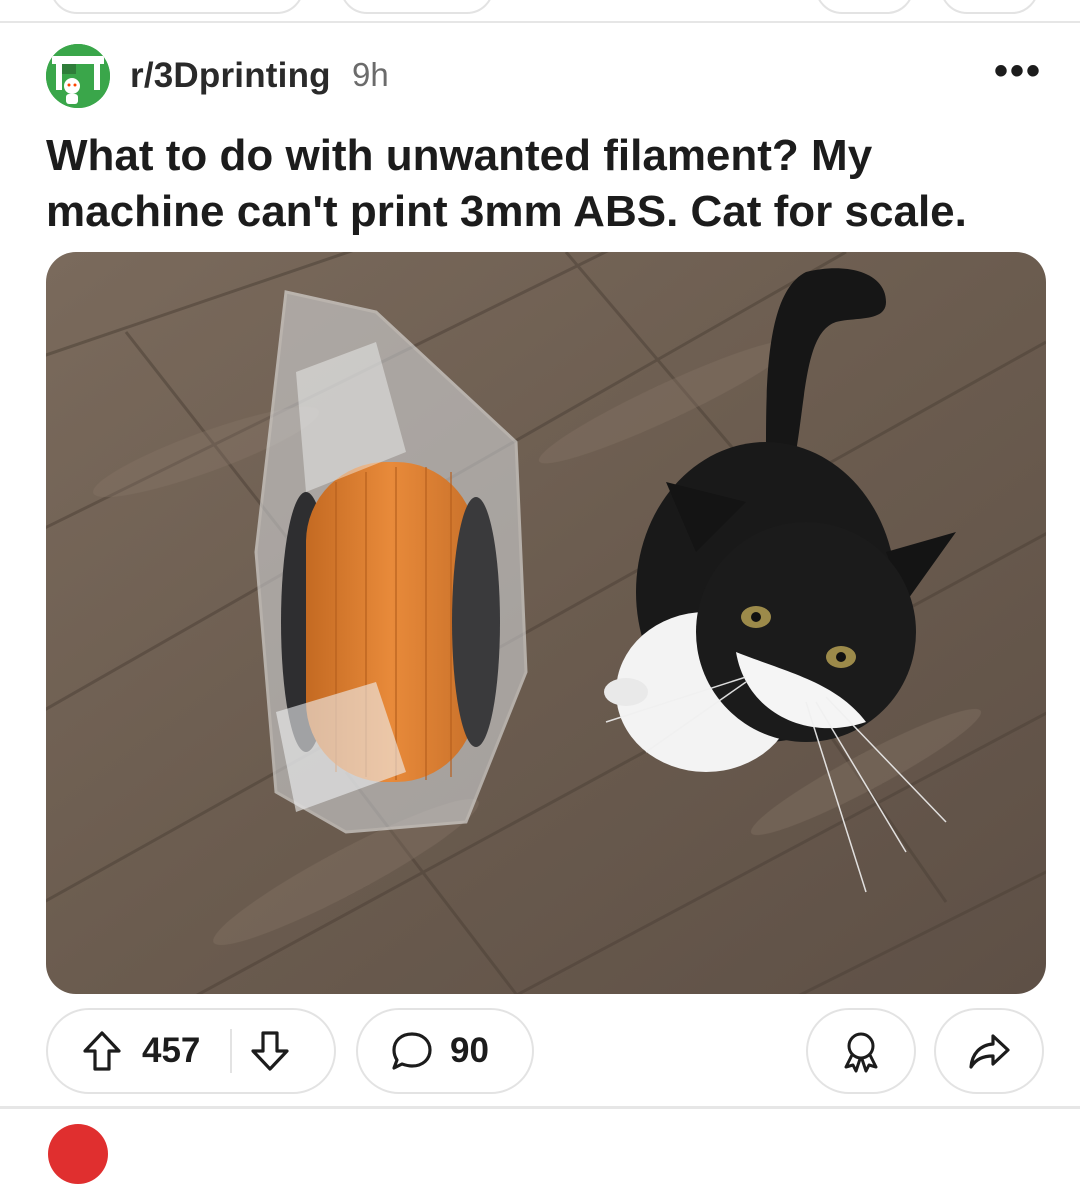  What do you see at coordinates (78, 1154) in the screenshot?
I see `next-post-avatar` at bounding box center [78, 1154].